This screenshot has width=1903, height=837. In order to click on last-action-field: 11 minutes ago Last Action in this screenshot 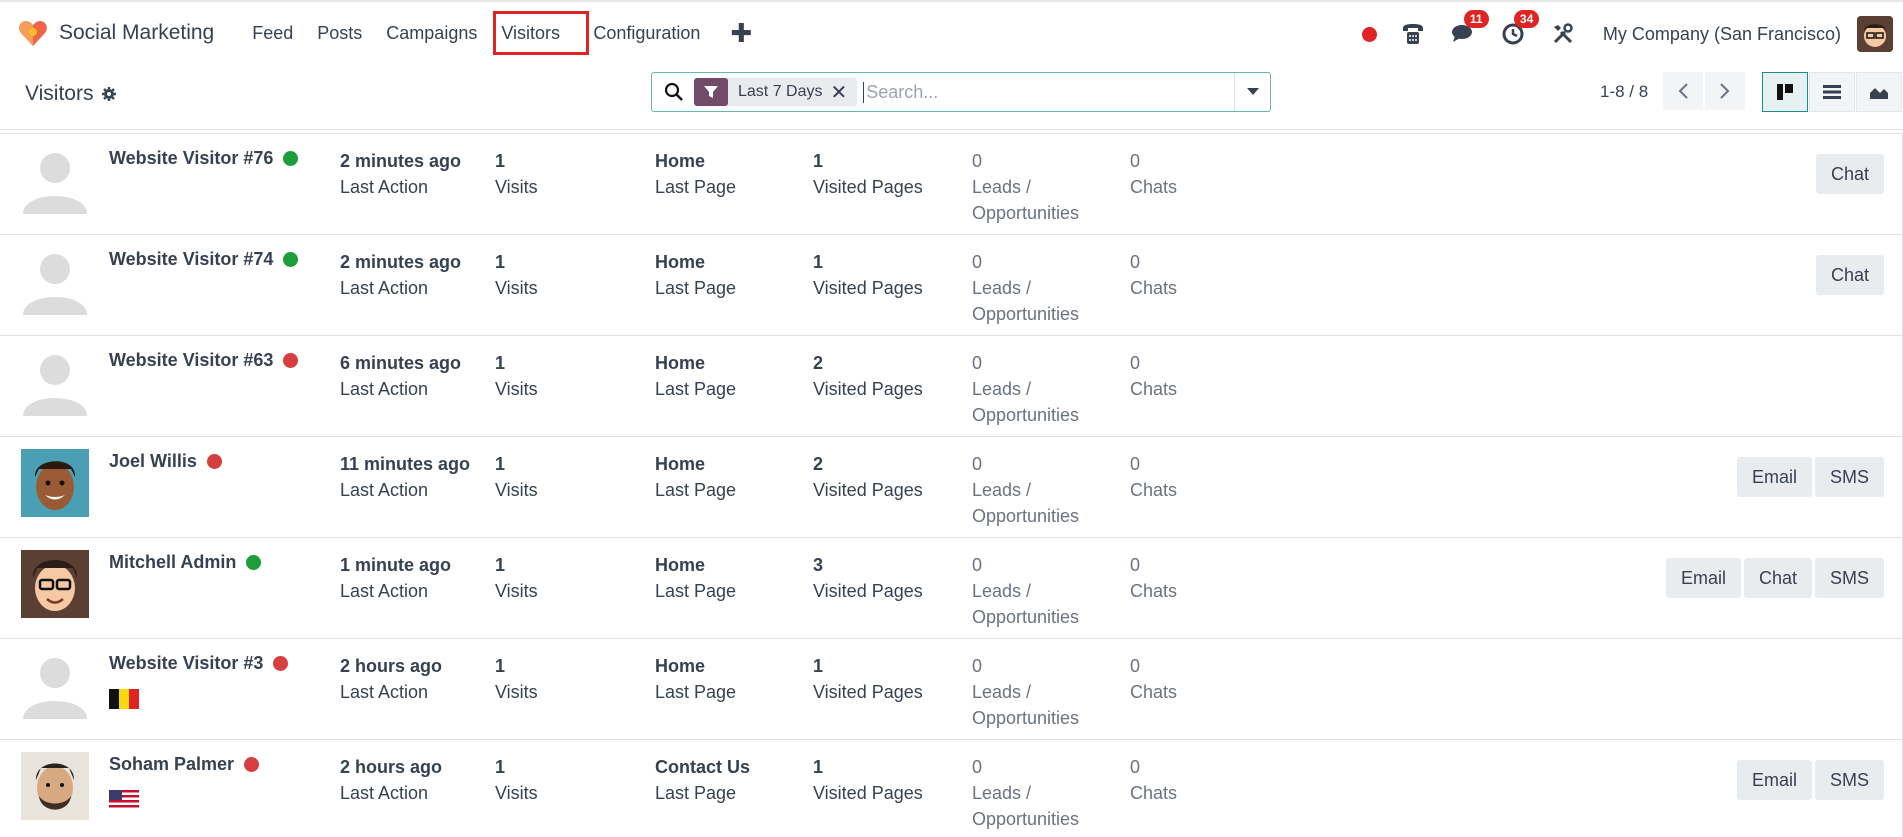, I will do `click(405, 477)`.